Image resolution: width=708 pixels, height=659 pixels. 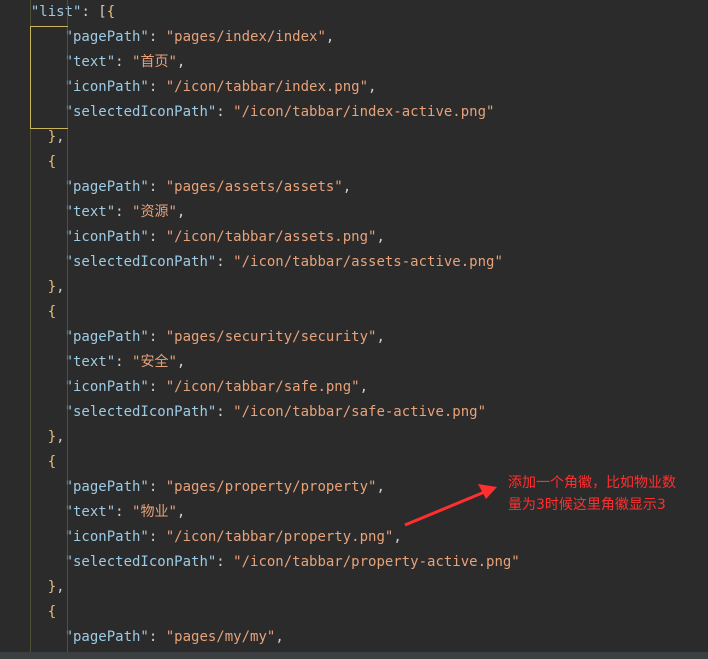 What do you see at coordinates (354, 655) in the screenshot?
I see `horizontal-scrollbar` at bounding box center [354, 655].